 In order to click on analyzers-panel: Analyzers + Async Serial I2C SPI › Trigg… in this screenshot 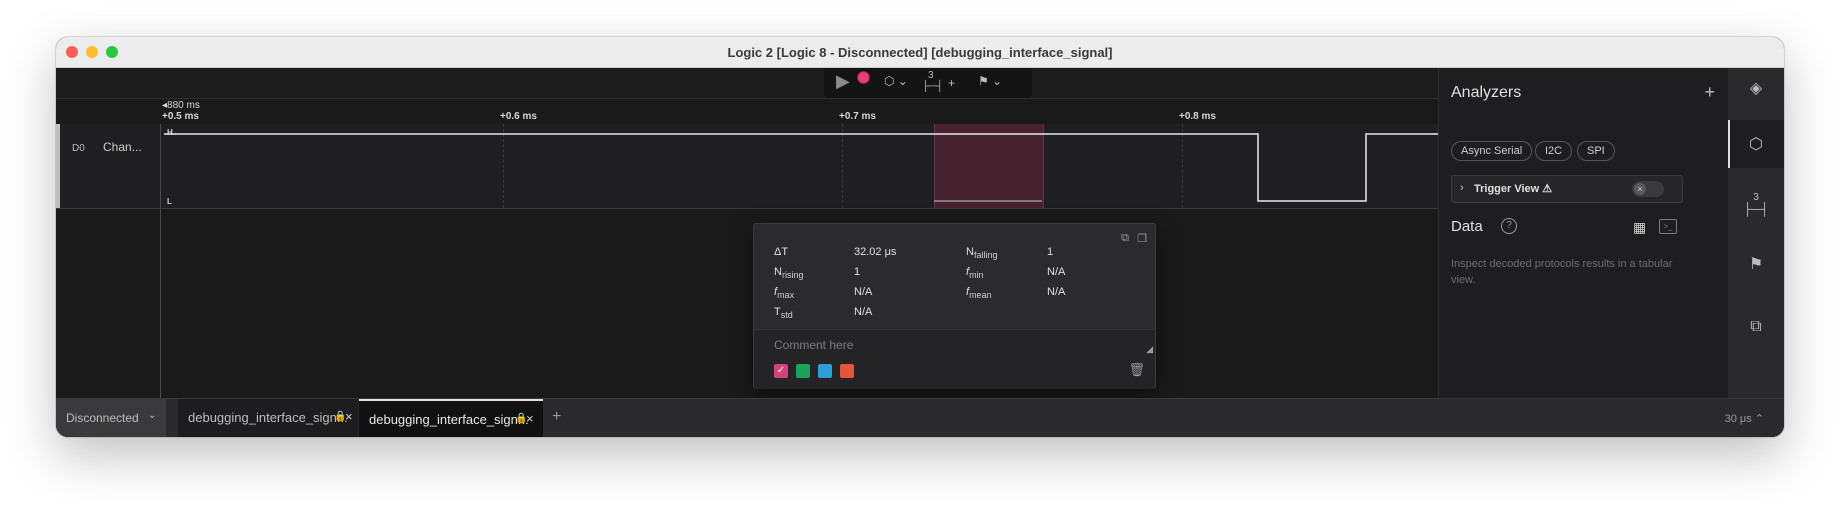, I will do `click(1583, 233)`.